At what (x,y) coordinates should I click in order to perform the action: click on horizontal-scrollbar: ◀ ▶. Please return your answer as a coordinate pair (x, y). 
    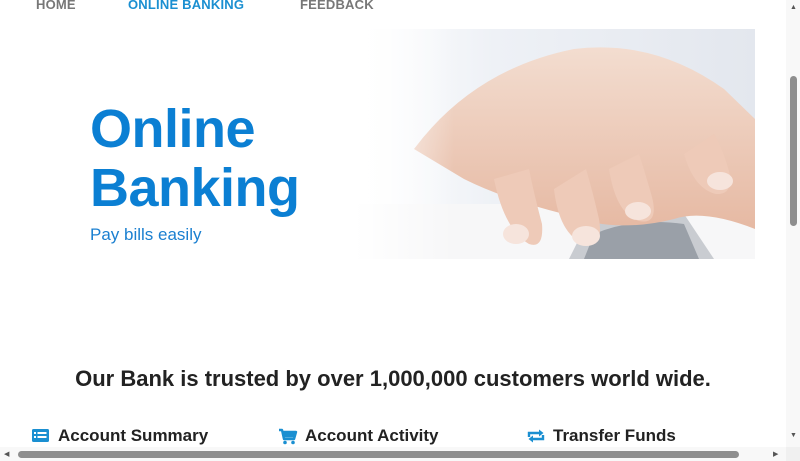
    Looking at the image, I should click on (393, 454).